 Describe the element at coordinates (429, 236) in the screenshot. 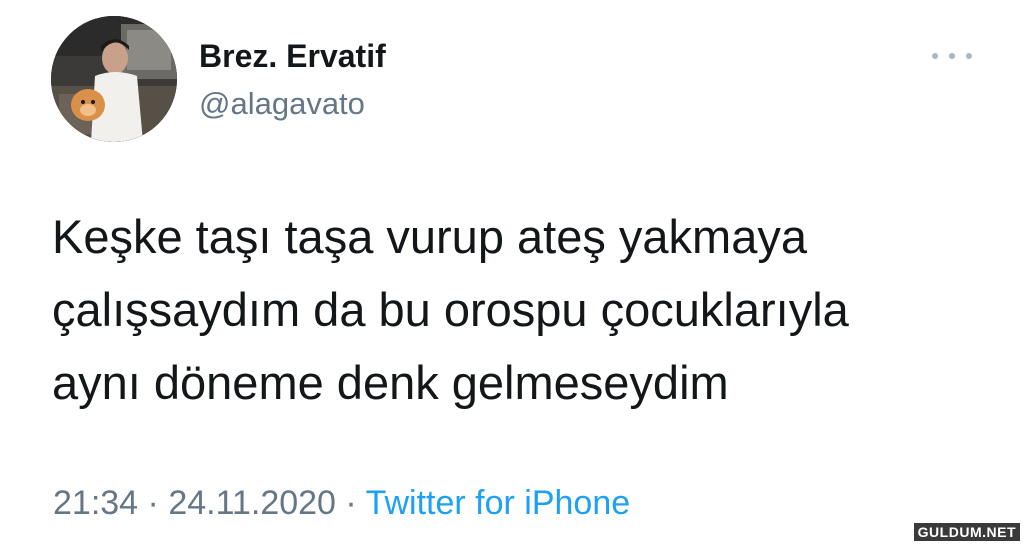

I see `tweet-text-line: Keşke taşı taşa vurup ateş yakmaya` at that location.